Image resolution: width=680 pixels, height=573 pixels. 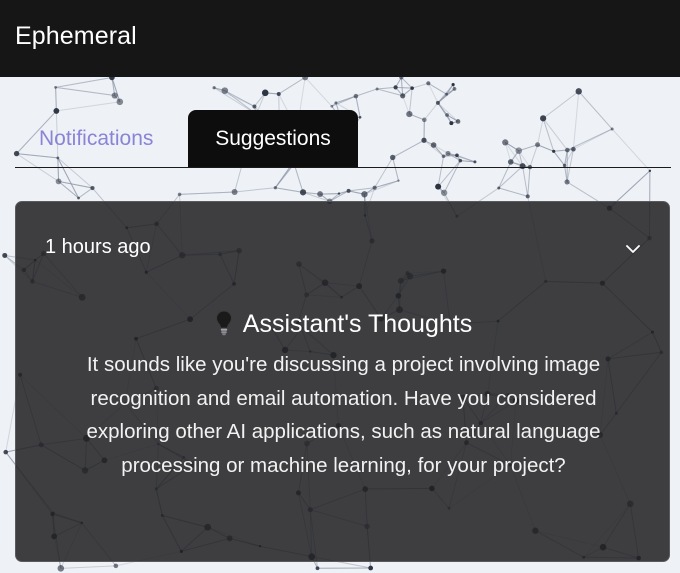 I want to click on chevron-down-icon, so click(x=633, y=249).